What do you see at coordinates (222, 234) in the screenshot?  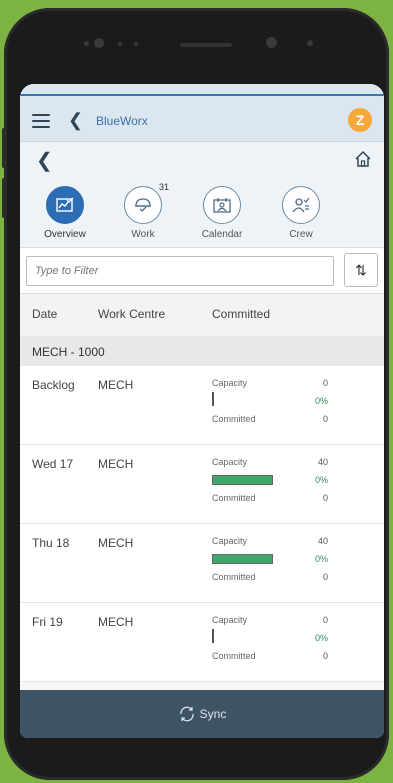 I see `tab-label: Calendar` at bounding box center [222, 234].